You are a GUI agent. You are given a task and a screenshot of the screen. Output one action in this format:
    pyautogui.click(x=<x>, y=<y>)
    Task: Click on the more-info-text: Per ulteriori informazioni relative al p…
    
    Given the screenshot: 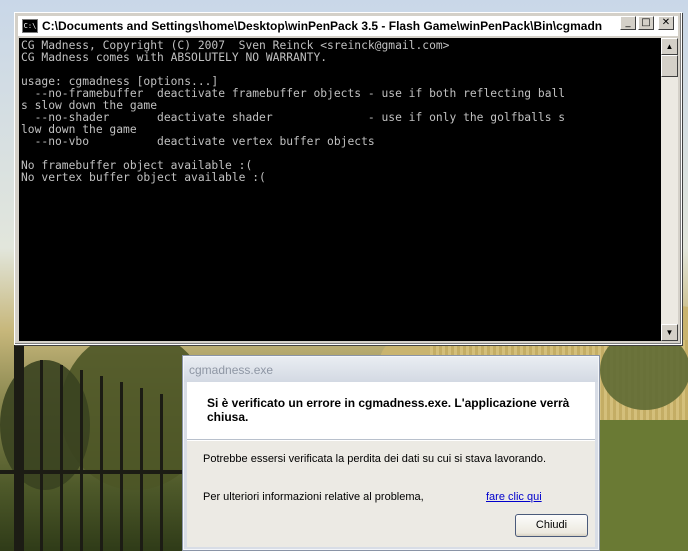 What is the action you would take?
    pyautogui.click(x=313, y=497)
    